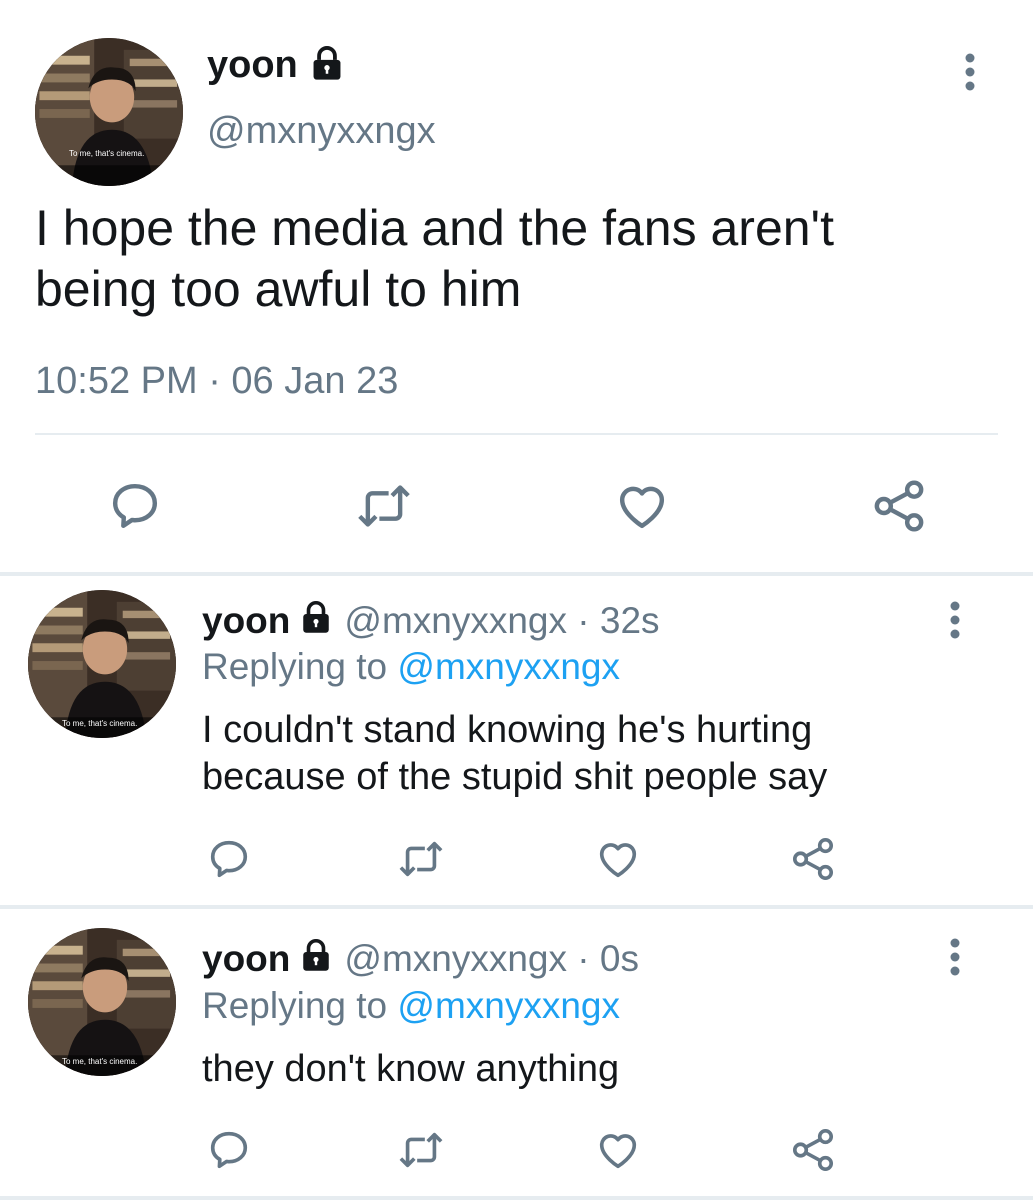  I want to click on tweet-text-line: I hope the media and the fans aren't, so click(434, 228).